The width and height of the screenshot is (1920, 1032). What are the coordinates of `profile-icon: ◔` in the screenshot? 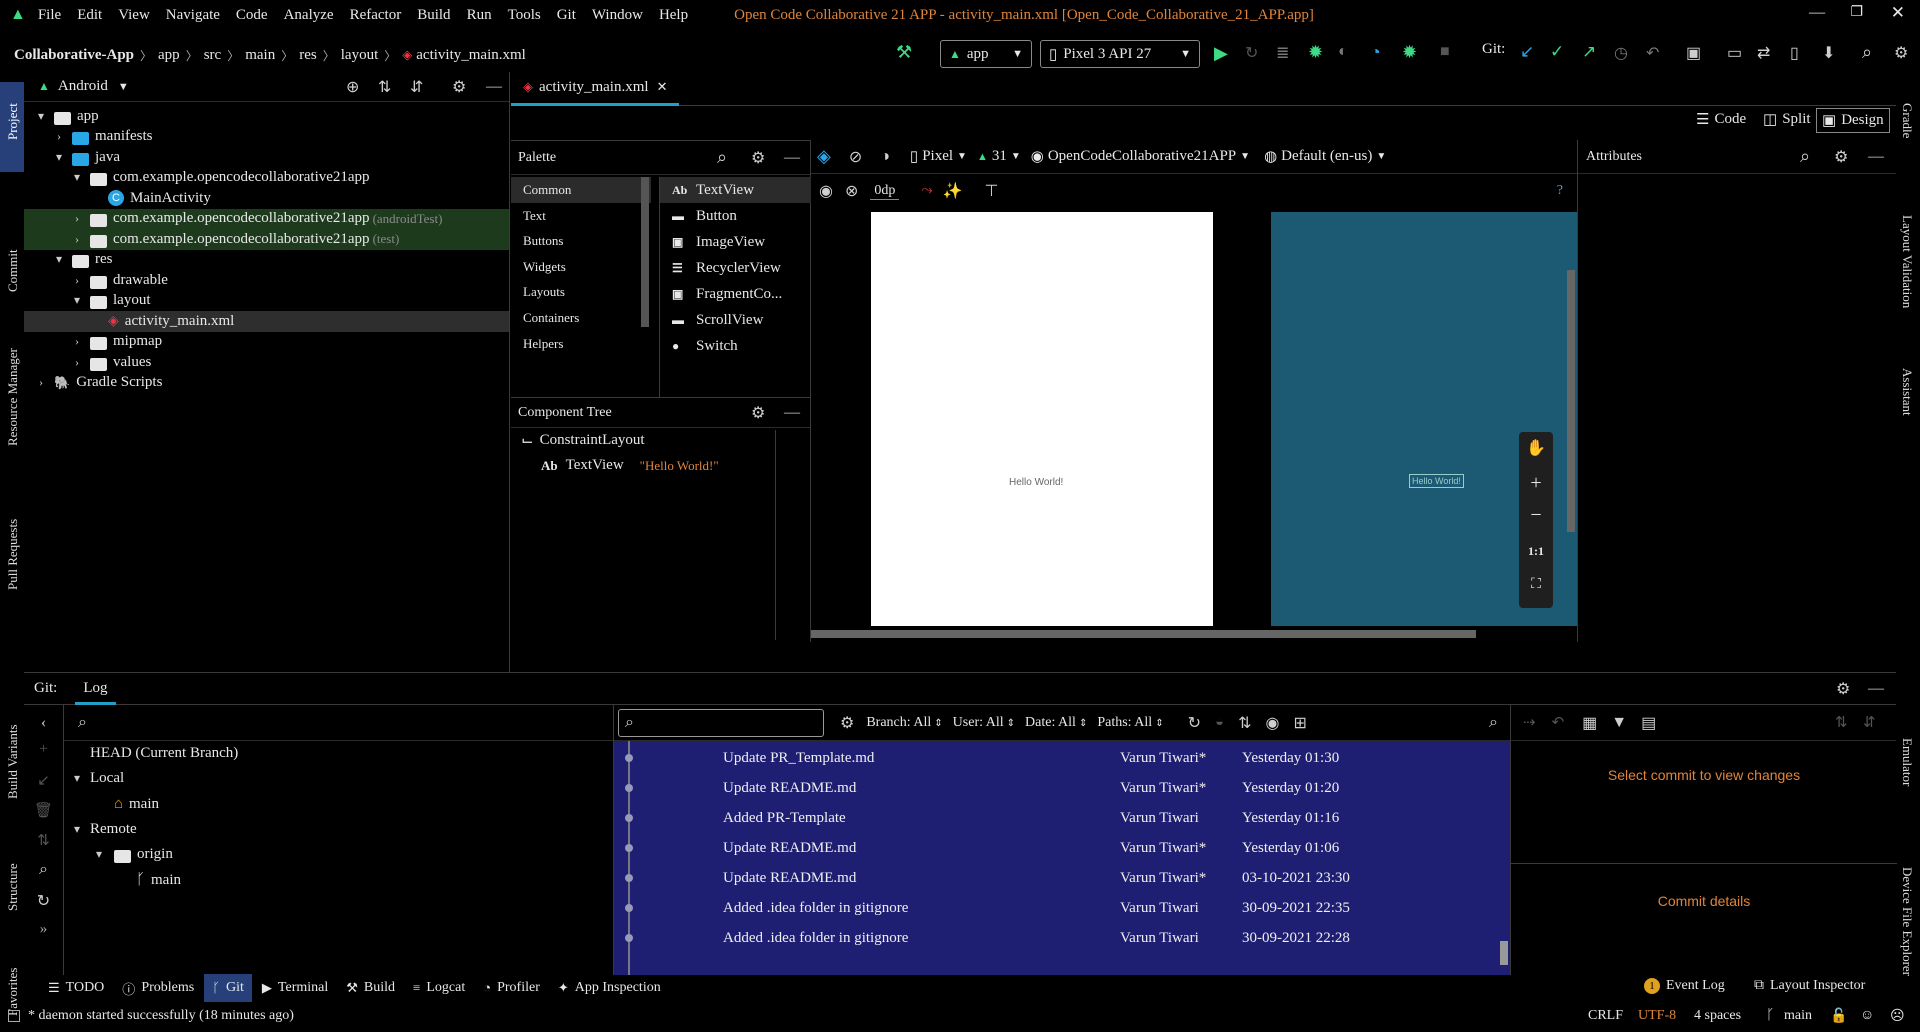 It's located at (1375, 52).